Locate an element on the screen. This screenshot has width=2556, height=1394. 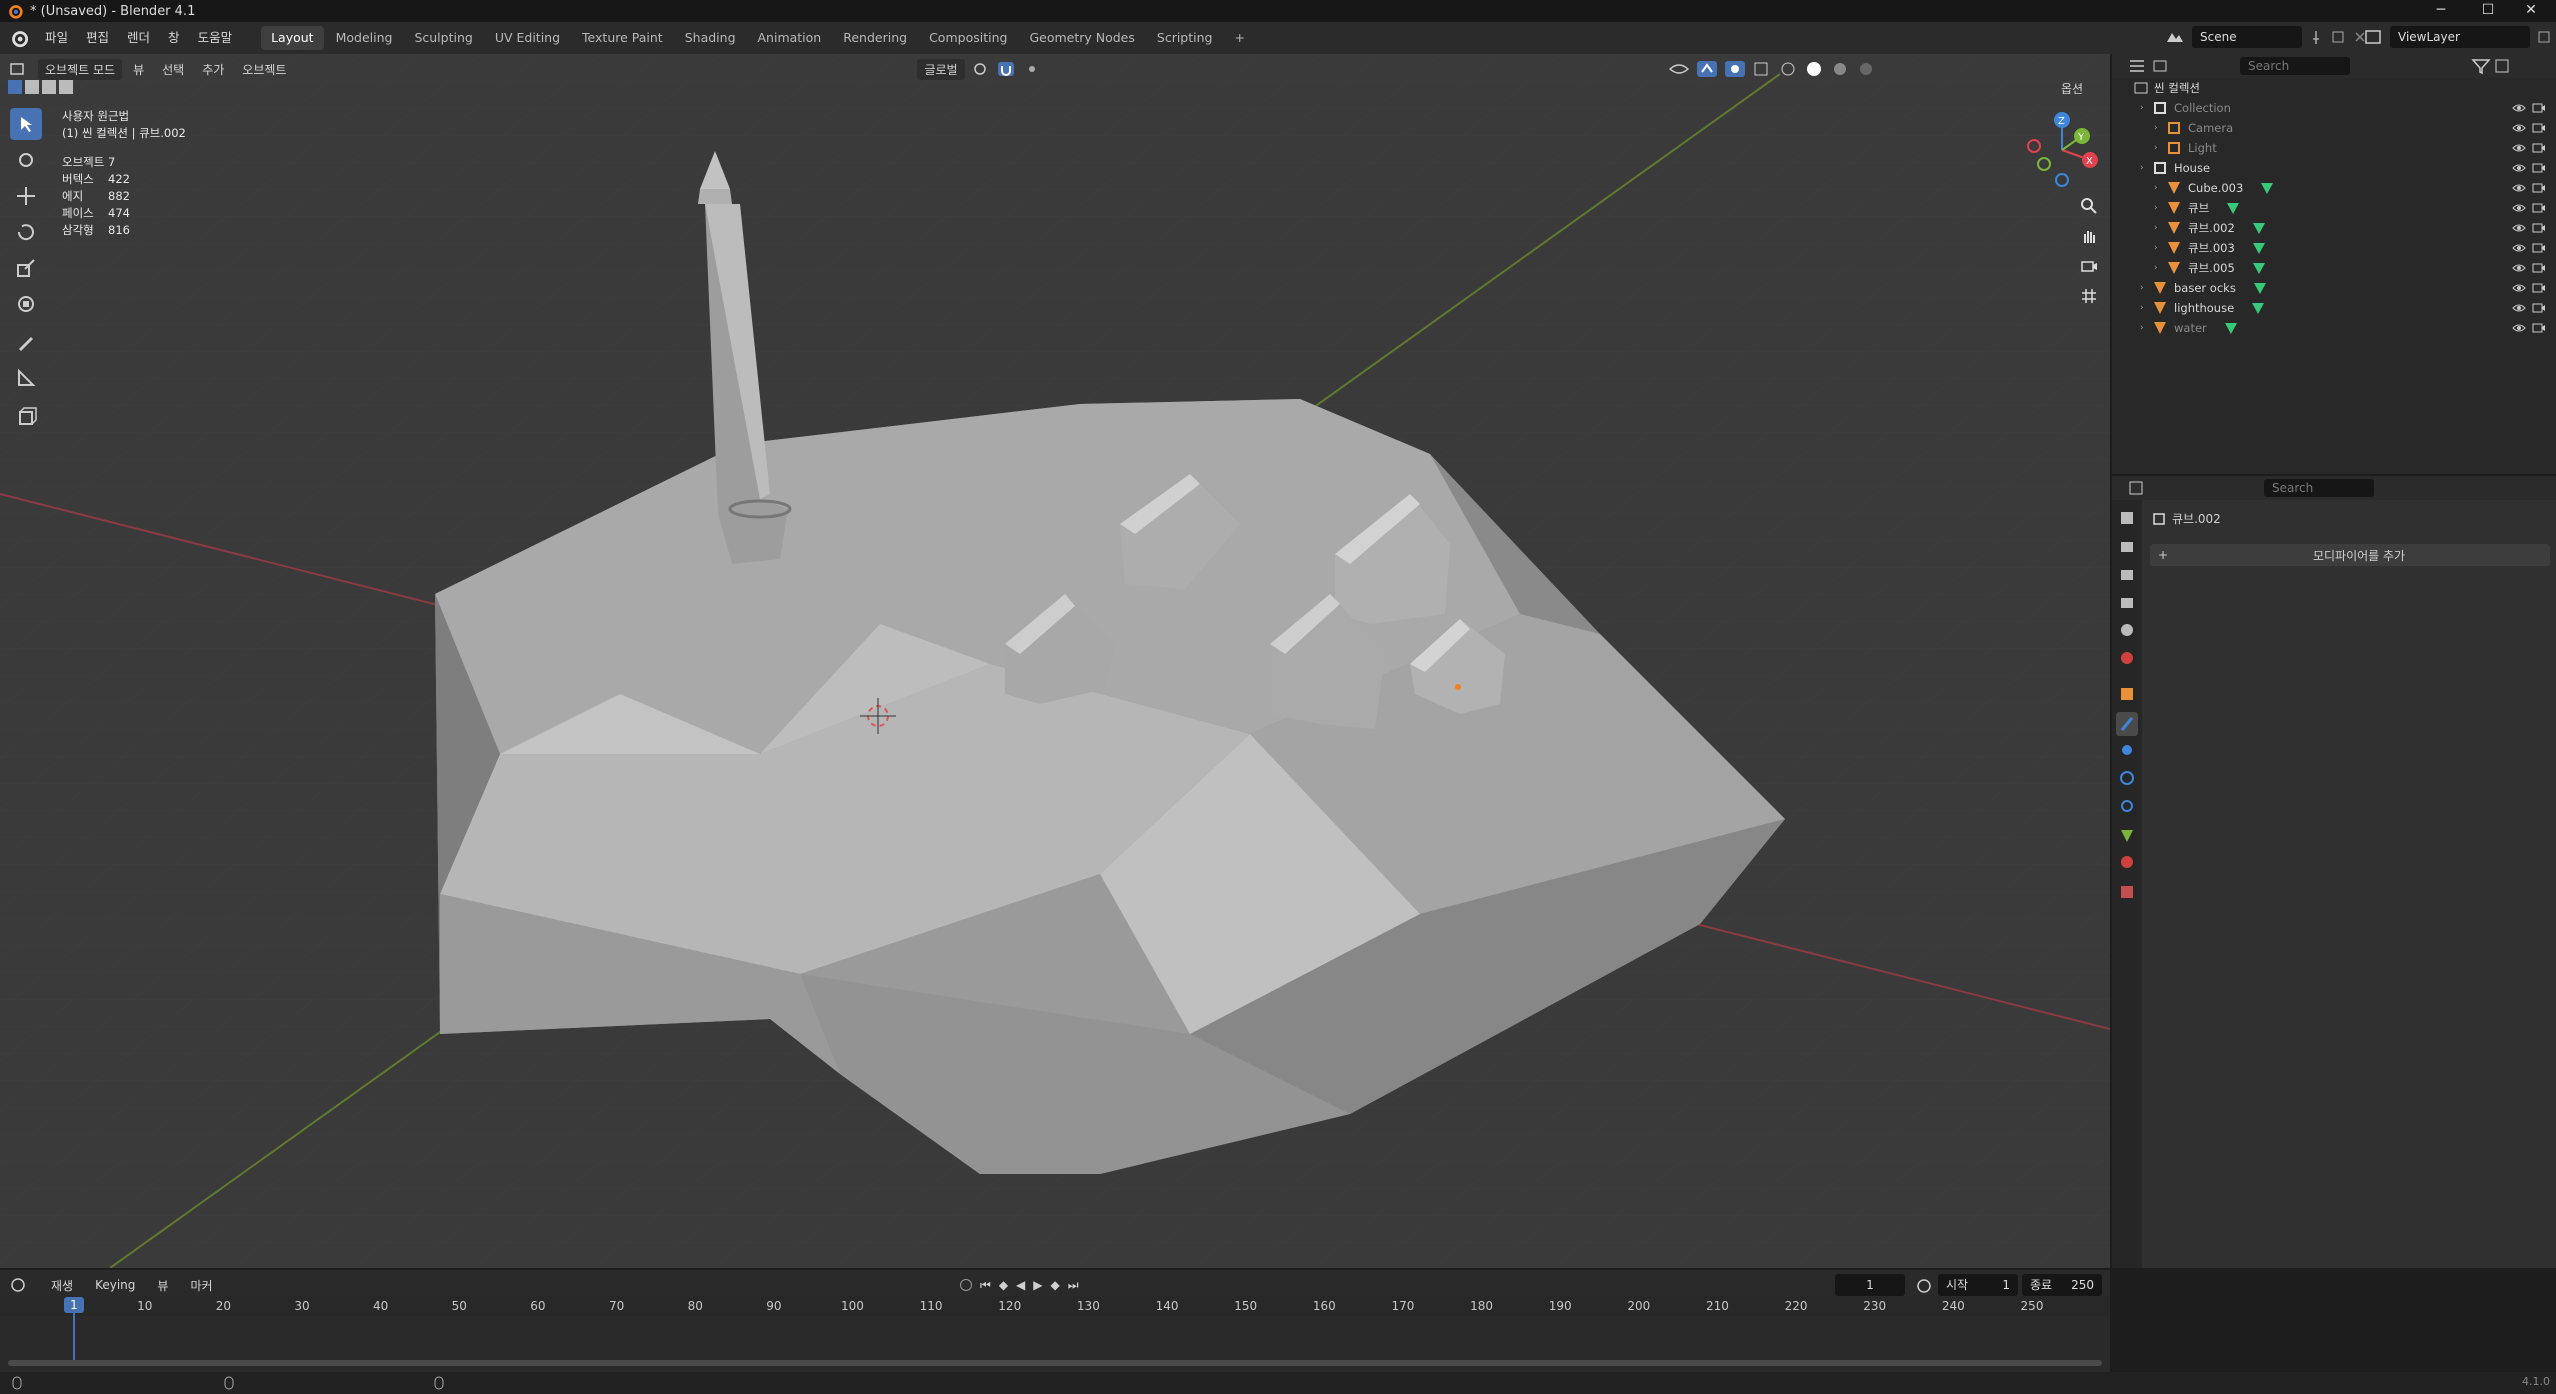
tab-uv-editing: UV Editing is located at coordinates (527, 38).